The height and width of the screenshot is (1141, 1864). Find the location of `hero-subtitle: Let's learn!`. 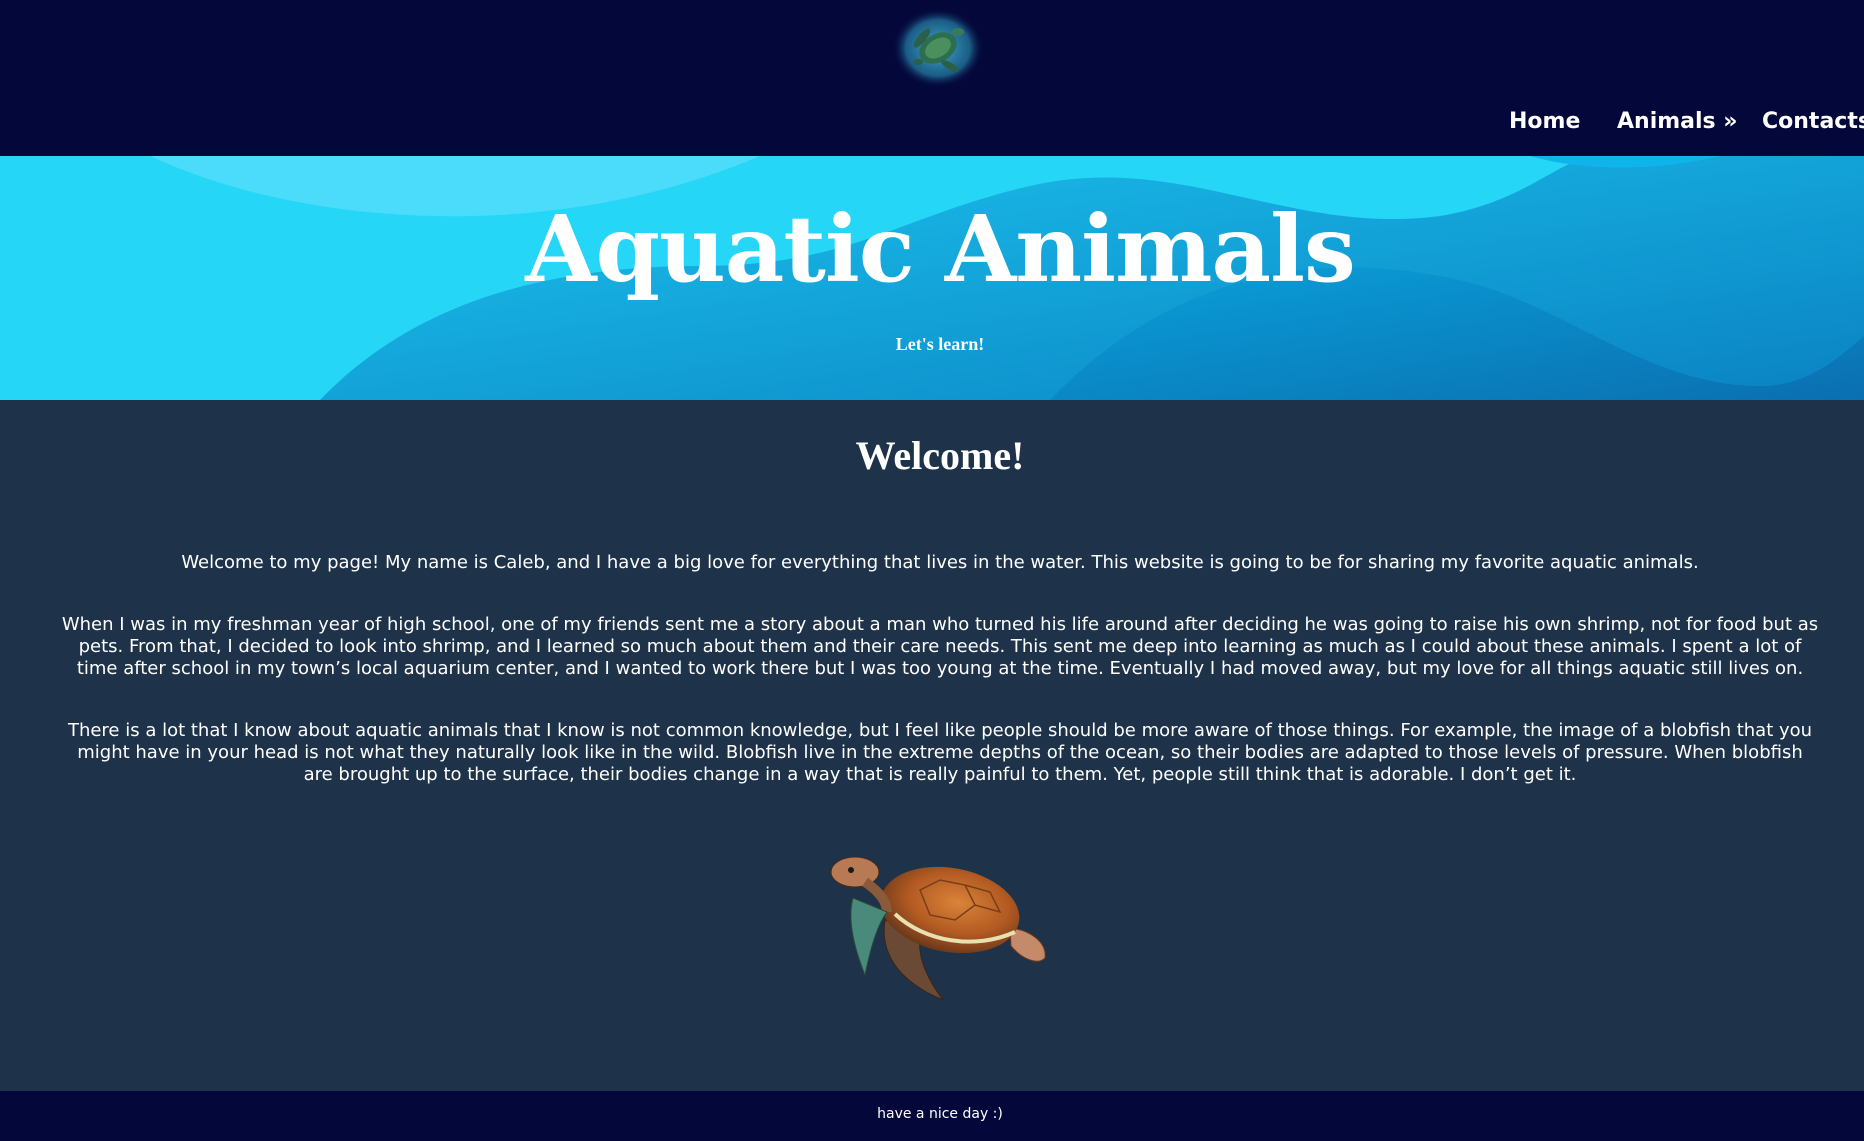

hero-subtitle: Let's learn! is located at coordinates (940, 344).